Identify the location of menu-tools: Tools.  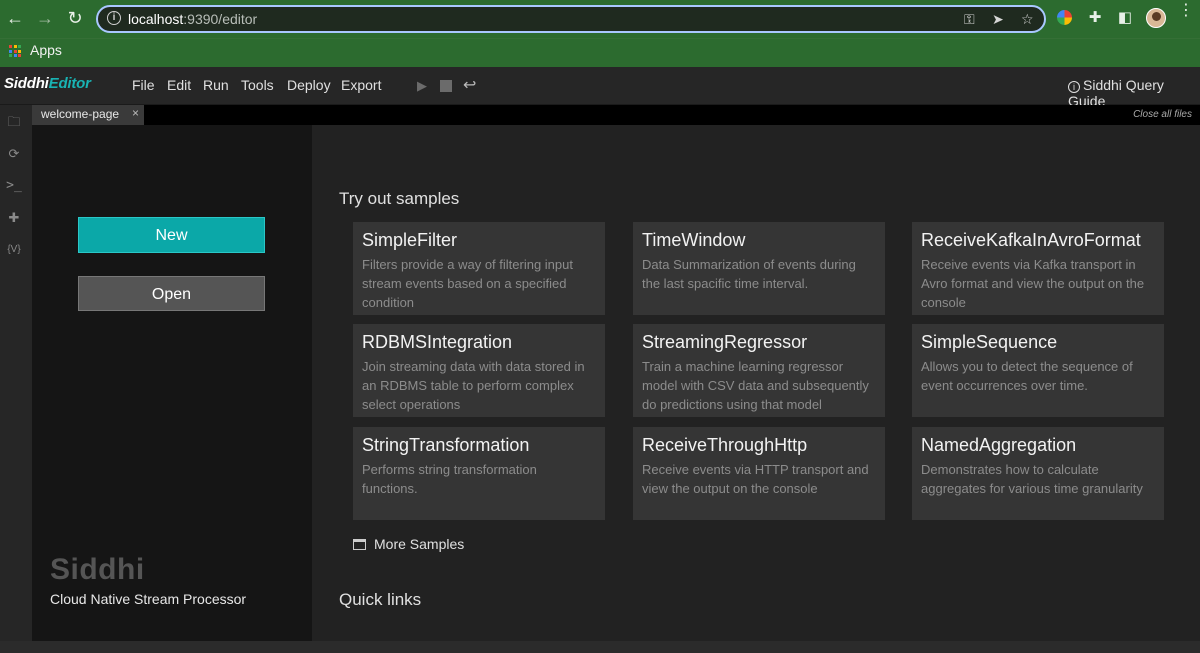
(257, 85).